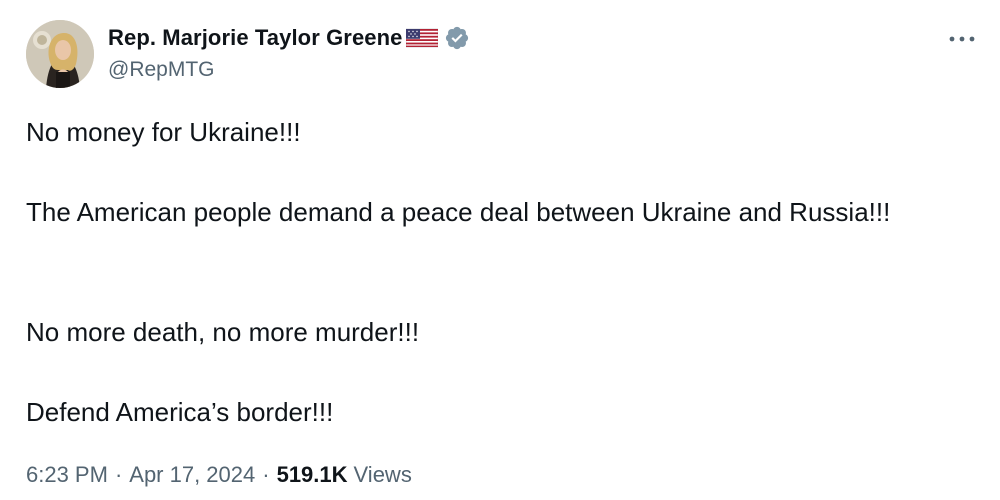 Image resolution: width=1000 pixels, height=500 pixels. I want to click on avatar-image, so click(60, 54).